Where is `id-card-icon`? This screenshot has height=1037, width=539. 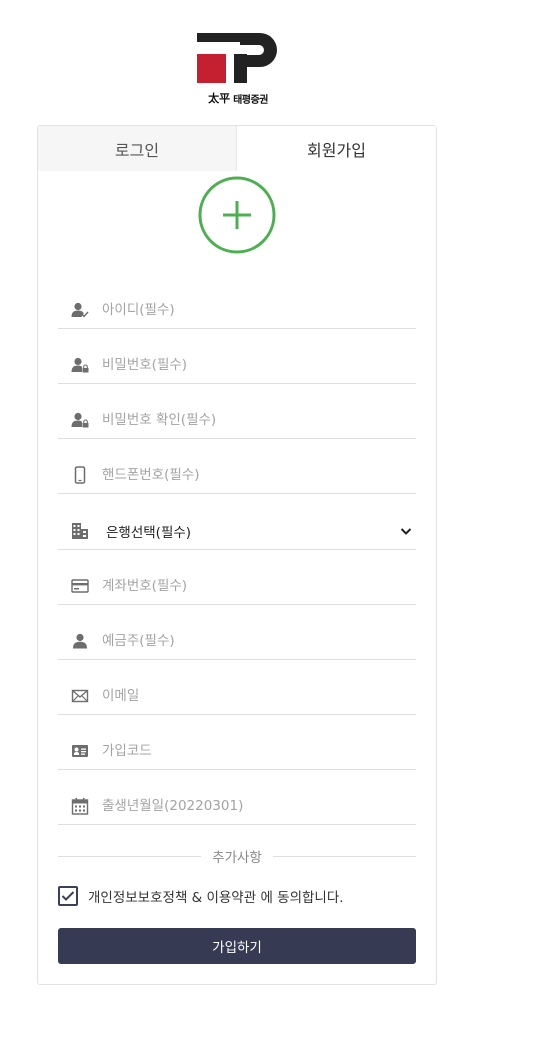 id-card-icon is located at coordinates (80, 751).